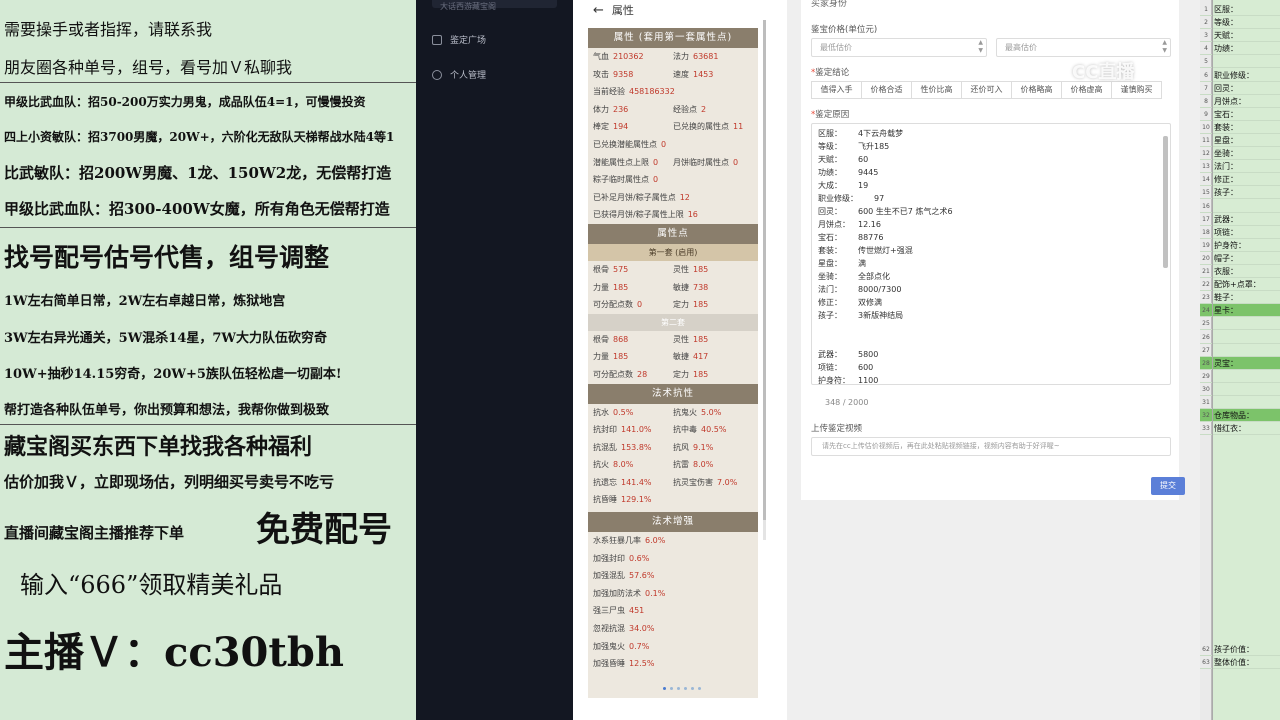 This screenshot has width=1280, height=720. What do you see at coordinates (834, 224) in the screenshot?
I see `reason-key: 月饼点：` at bounding box center [834, 224].